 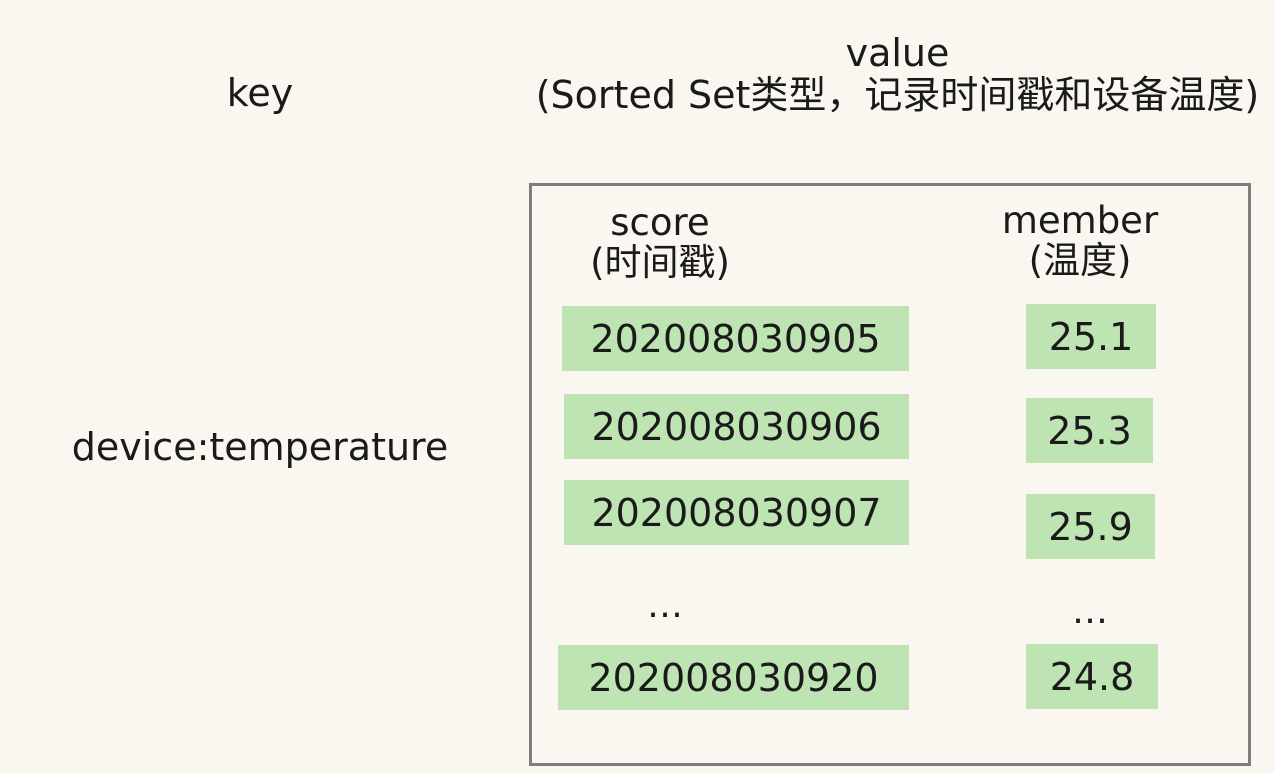 I want to click on member-header-sublabel: (温度), so click(x=1080, y=260).